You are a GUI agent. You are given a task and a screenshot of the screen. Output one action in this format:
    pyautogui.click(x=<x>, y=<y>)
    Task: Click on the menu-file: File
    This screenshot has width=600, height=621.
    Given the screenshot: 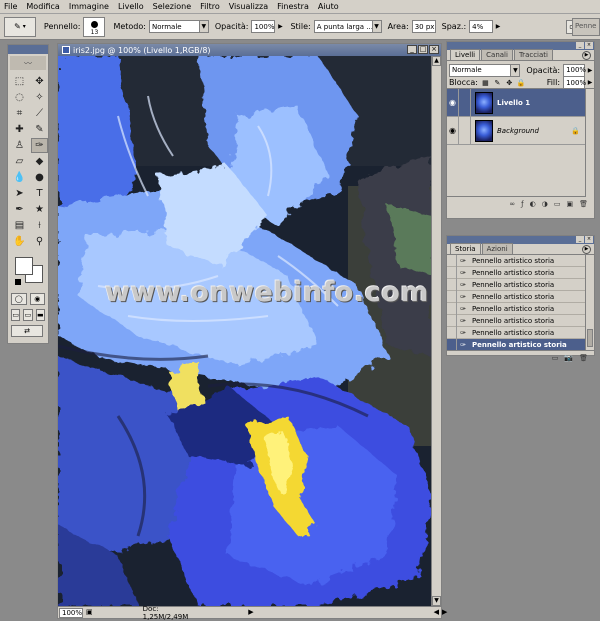 What is the action you would take?
    pyautogui.click(x=10, y=6)
    